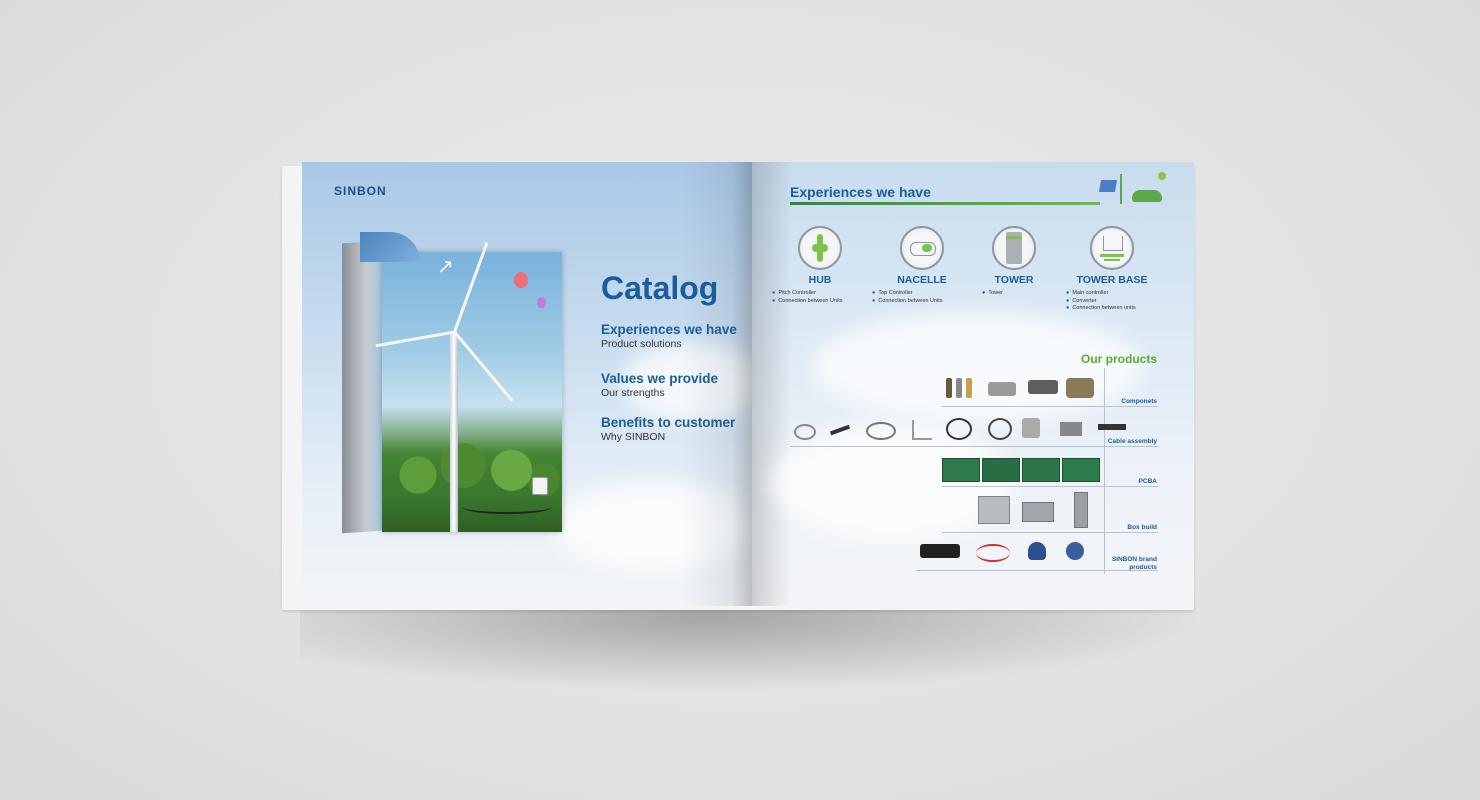 The width and height of the screenshot is (1480, 800). Describe the element at coordinates (668, 422) in the screenshot. I see `toc-heading: Benefits to customer` at that location.